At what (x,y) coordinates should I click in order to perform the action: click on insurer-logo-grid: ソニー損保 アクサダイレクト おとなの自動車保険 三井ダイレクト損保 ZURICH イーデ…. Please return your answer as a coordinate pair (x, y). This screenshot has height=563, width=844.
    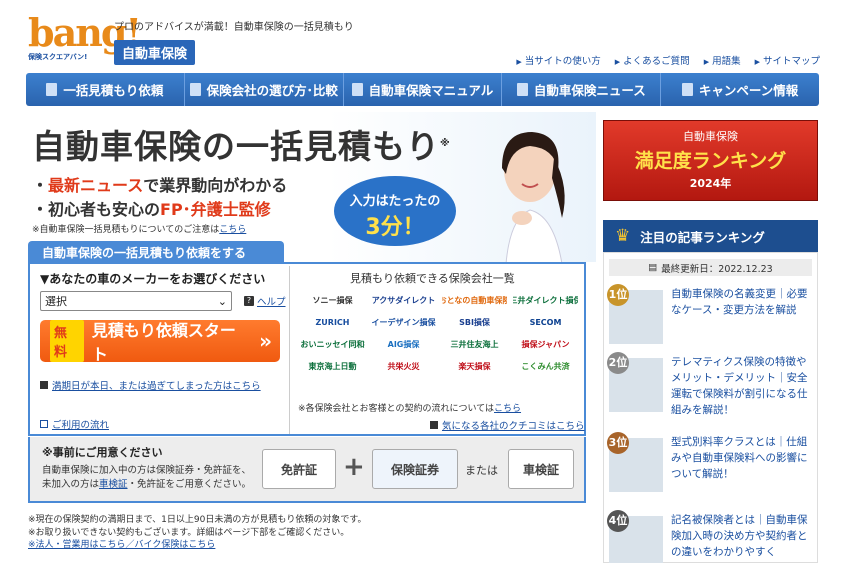
    Looking at the image, I should click on (439, 331).